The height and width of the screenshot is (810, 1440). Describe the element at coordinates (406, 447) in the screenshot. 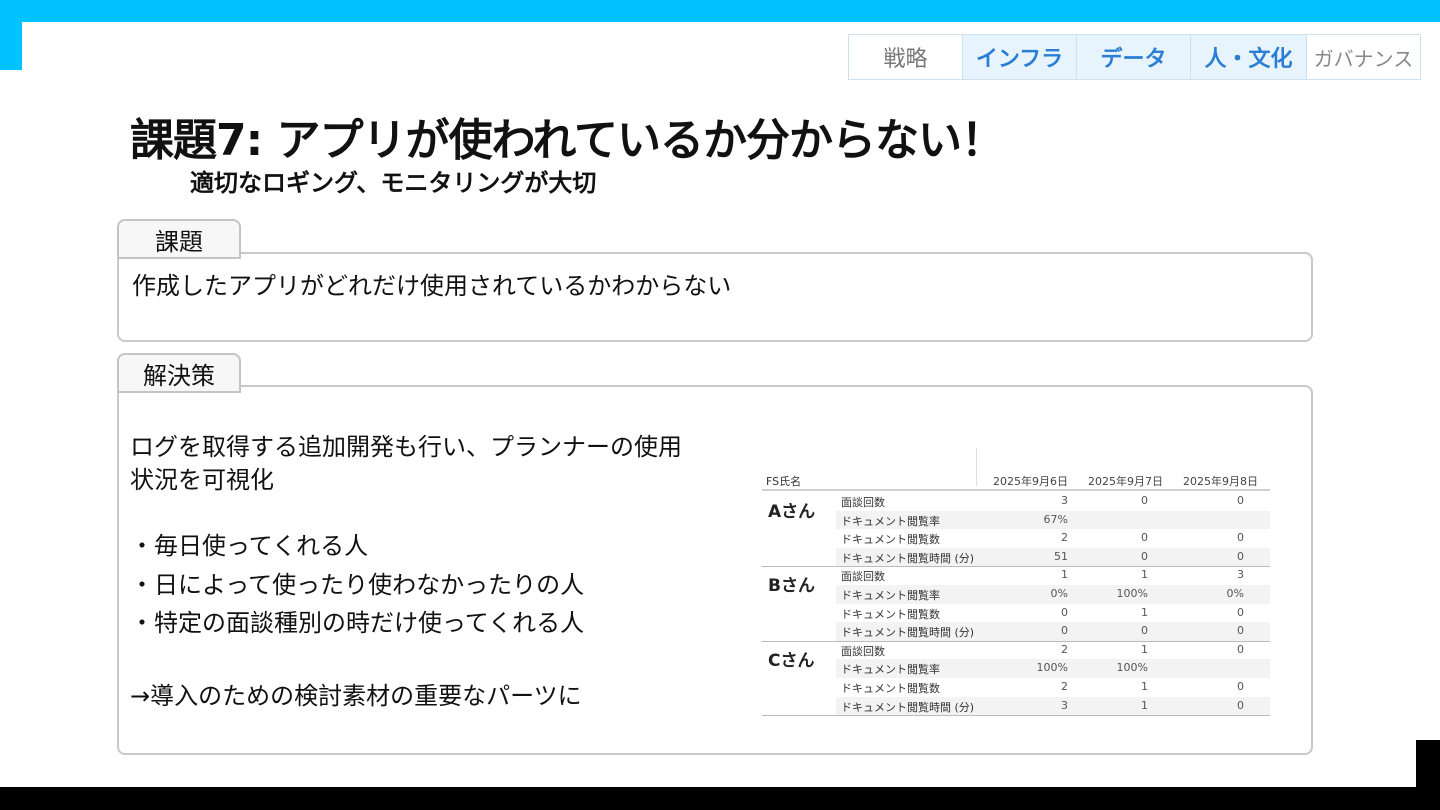

I see `solution-line-1: ログを取得する追加開発も行い、プランナーの使用` at that location.